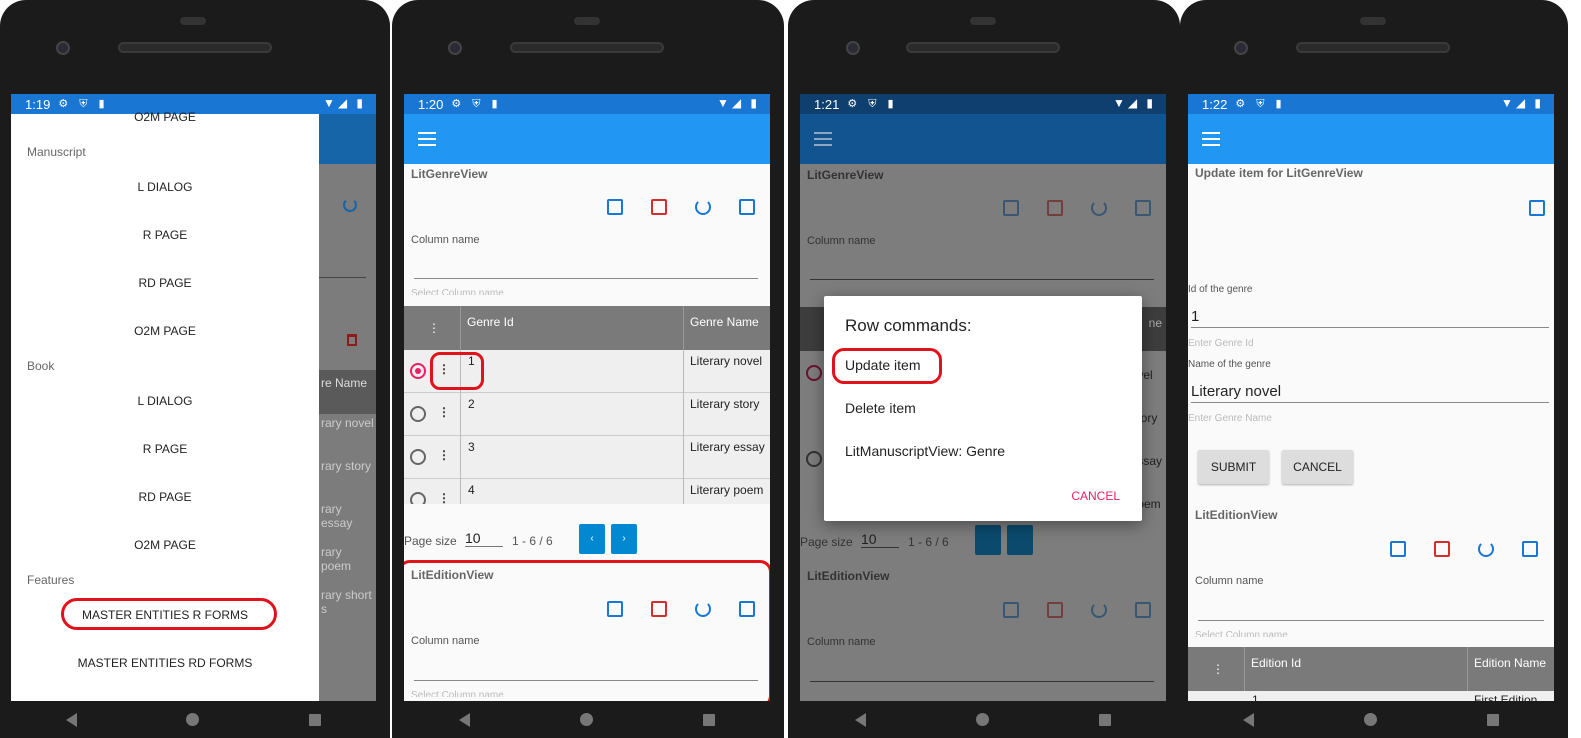 The width and height of the screenshot is (1581, 738). I want to click on header-genre-name: Genre Name, so click(724, 322).